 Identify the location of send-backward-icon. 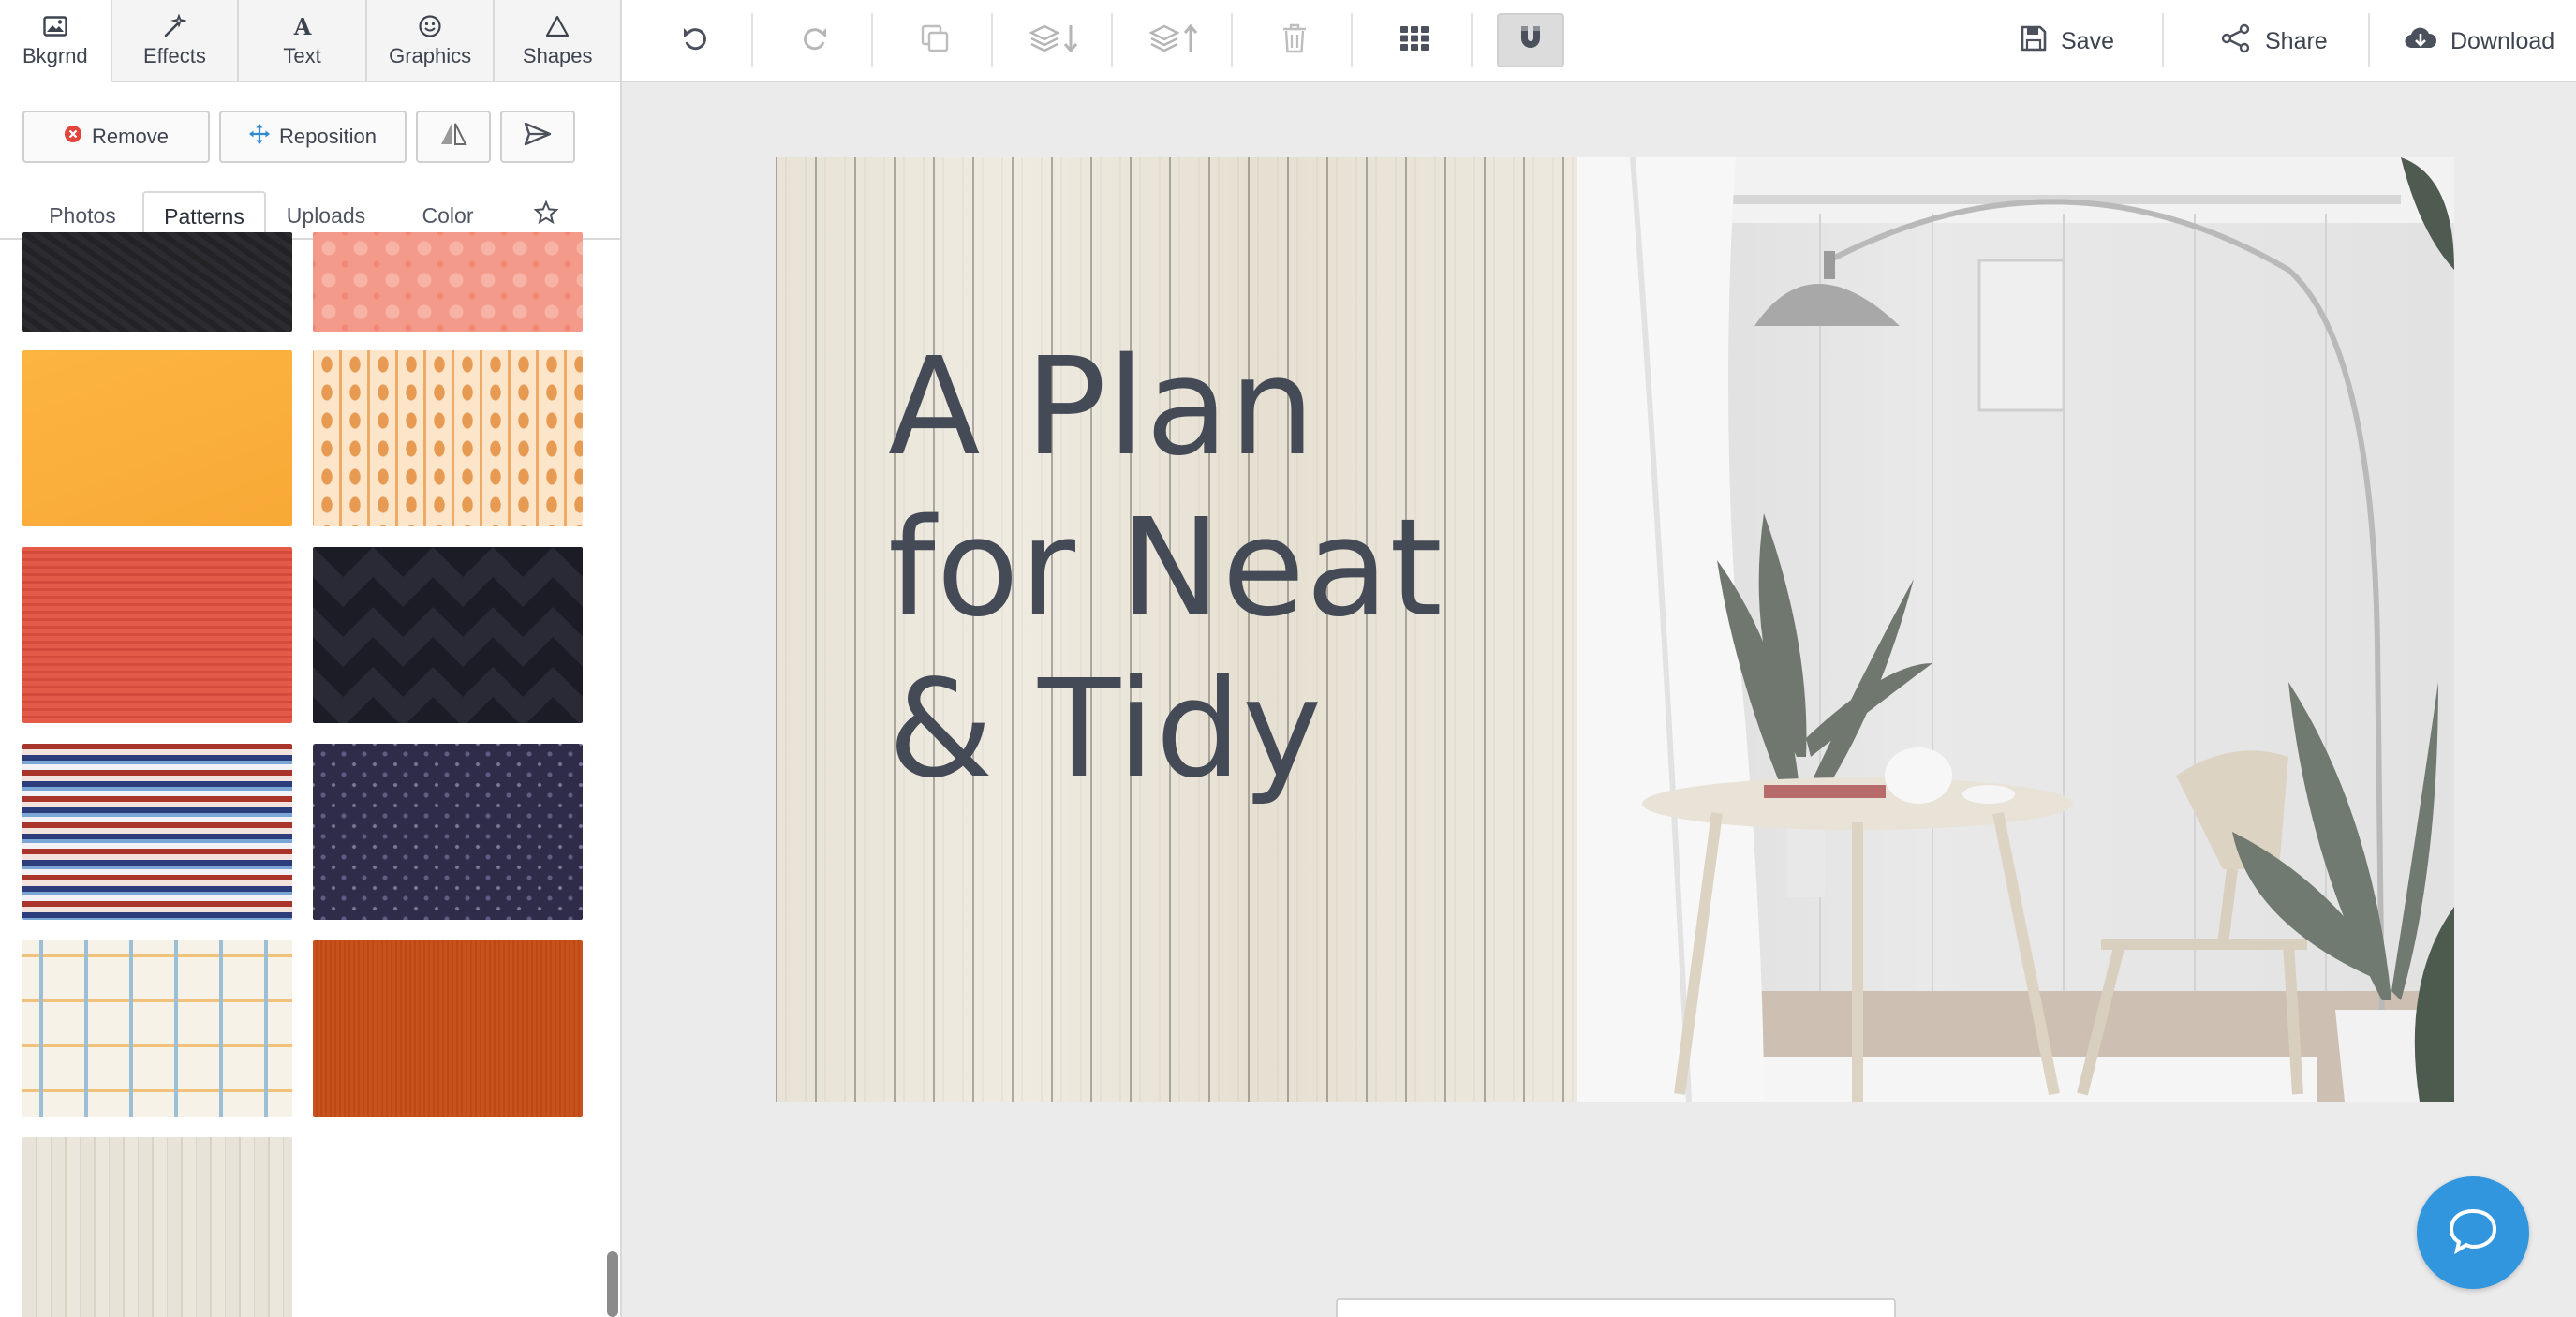
(1055, 41).